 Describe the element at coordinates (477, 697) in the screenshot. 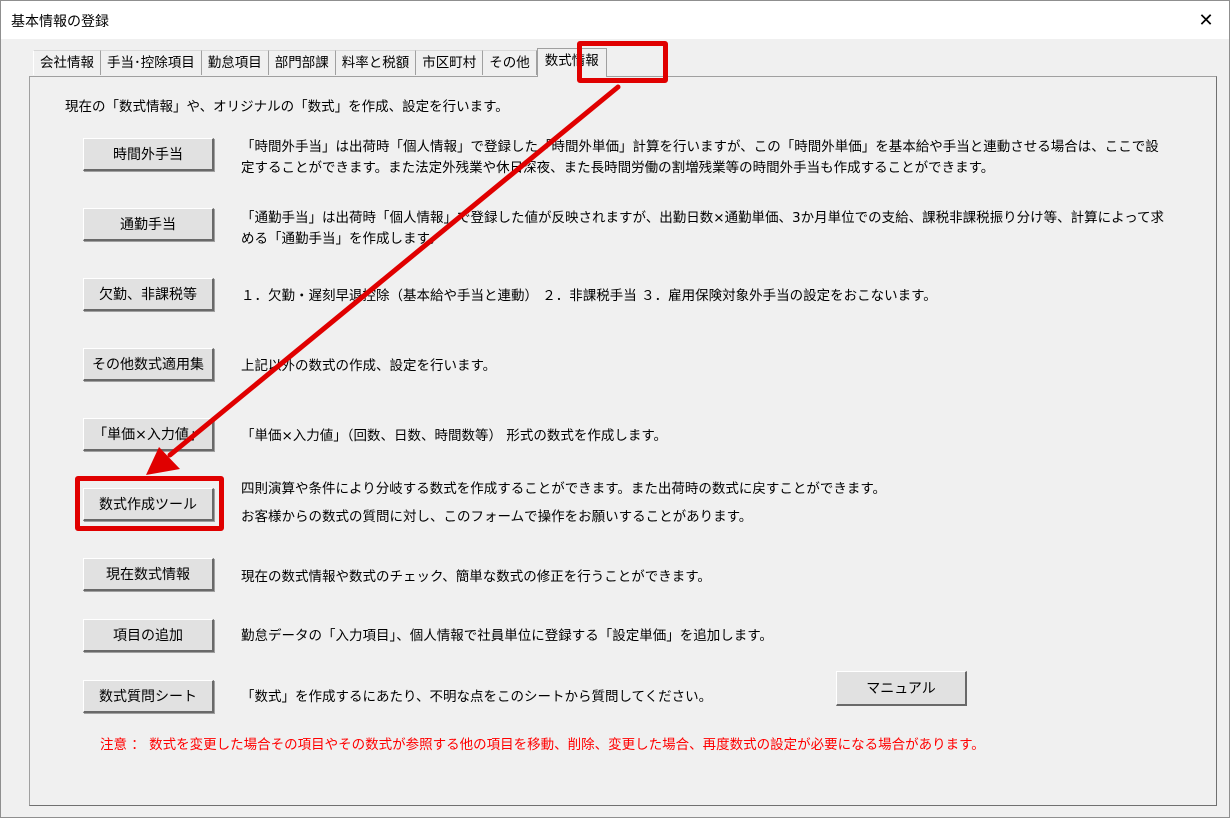

I see `formula-question-sheet-description: 「数式」を作成するにあたり、不明な点をこのシートから質問してください。` at that location.